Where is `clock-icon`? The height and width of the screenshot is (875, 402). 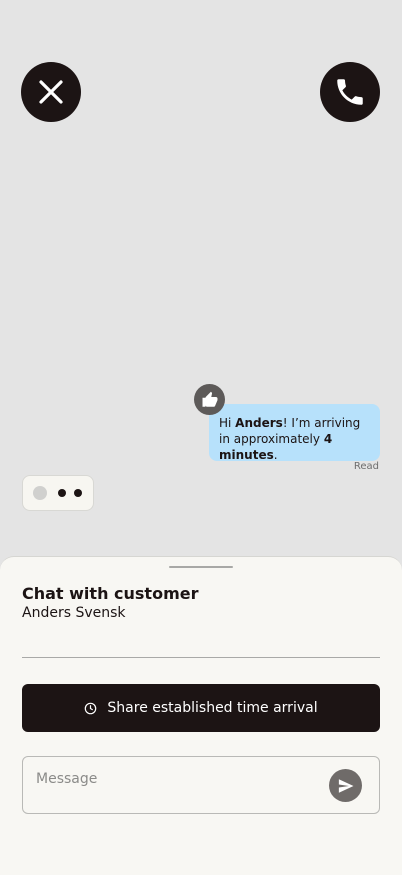
clock-icon is located at coordinates (91, 708).